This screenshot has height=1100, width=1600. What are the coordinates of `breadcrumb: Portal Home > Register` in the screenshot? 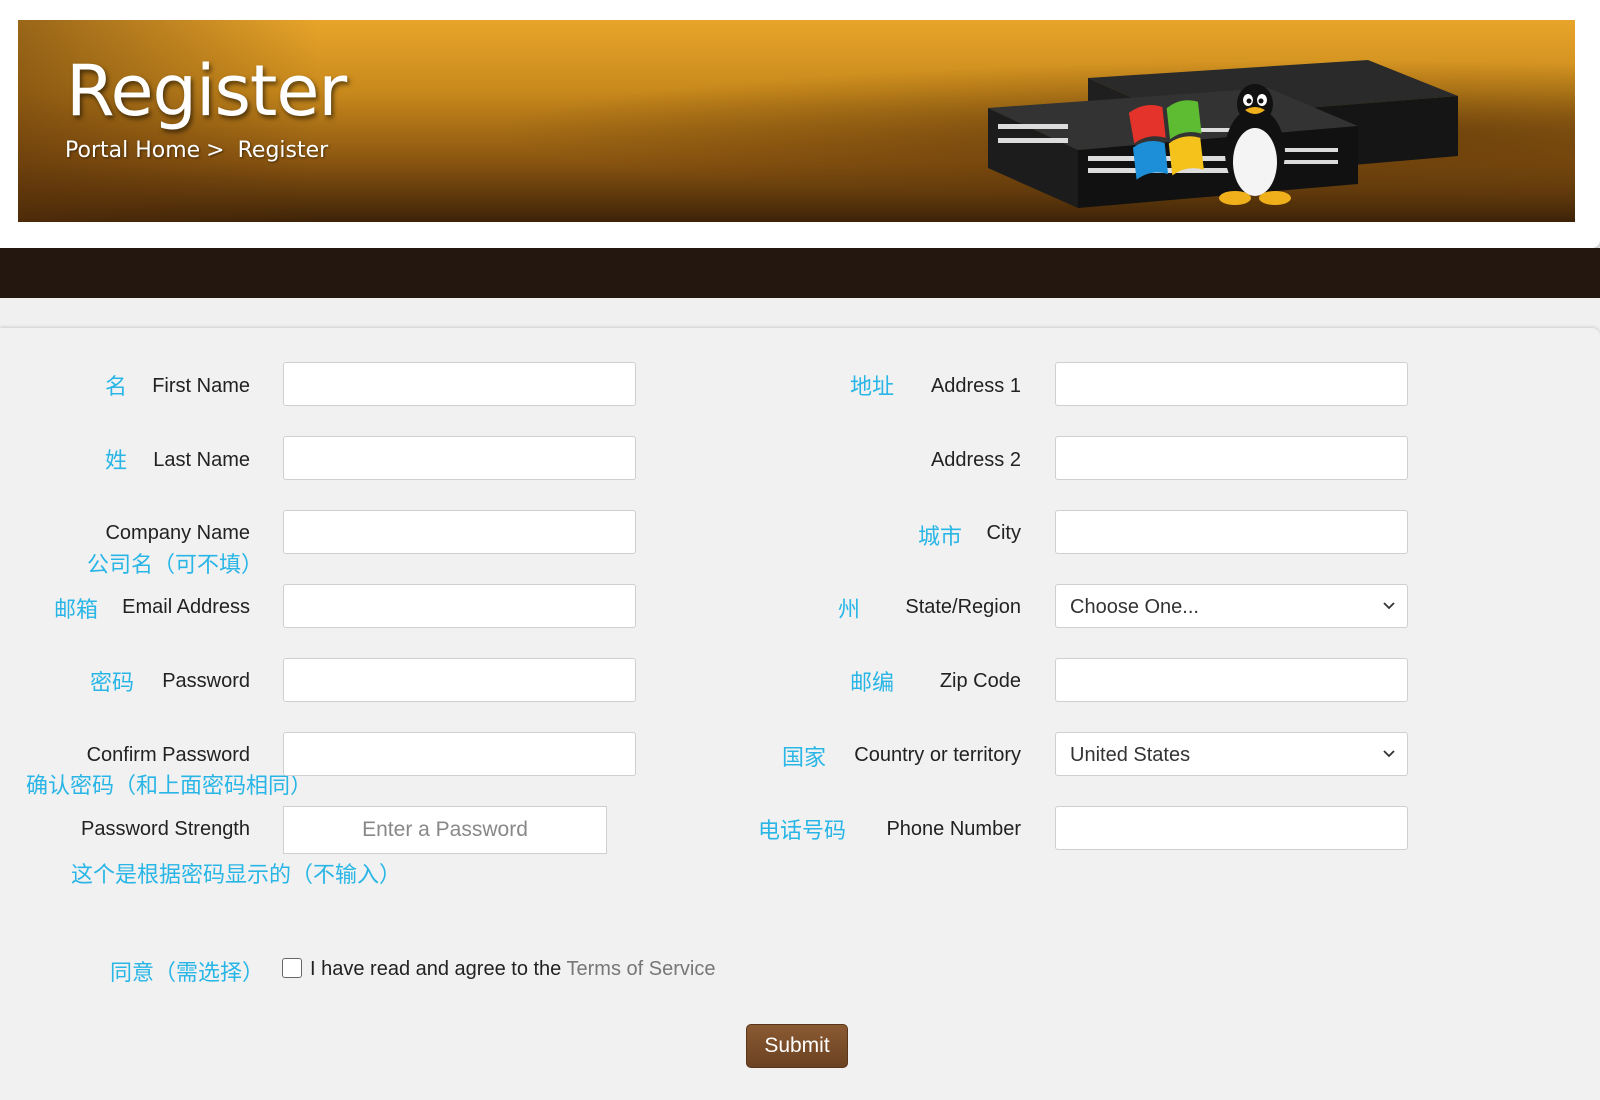 It's located at (199, 150).